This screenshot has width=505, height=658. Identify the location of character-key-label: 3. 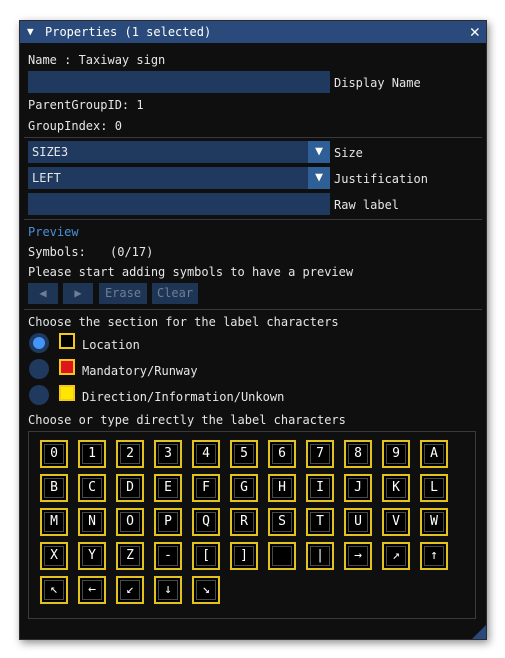
(168, 453).